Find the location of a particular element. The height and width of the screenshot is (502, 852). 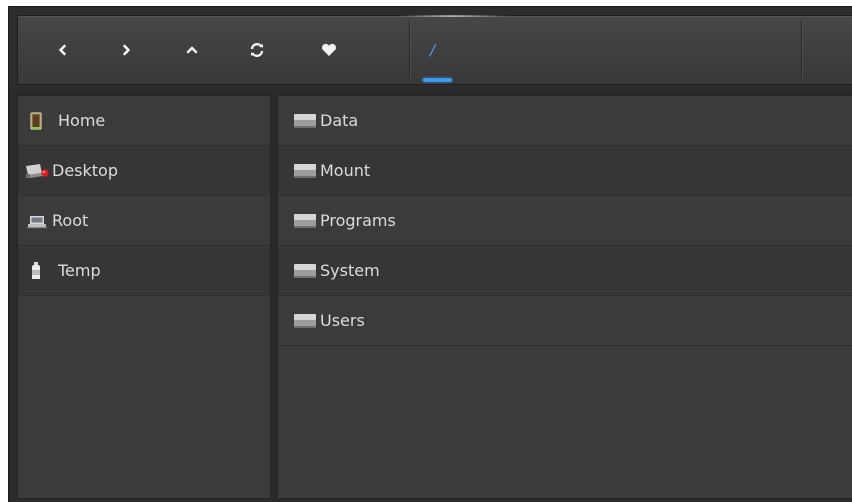

sidebar-item-label: Desktop is located at coordinates (85, 170).